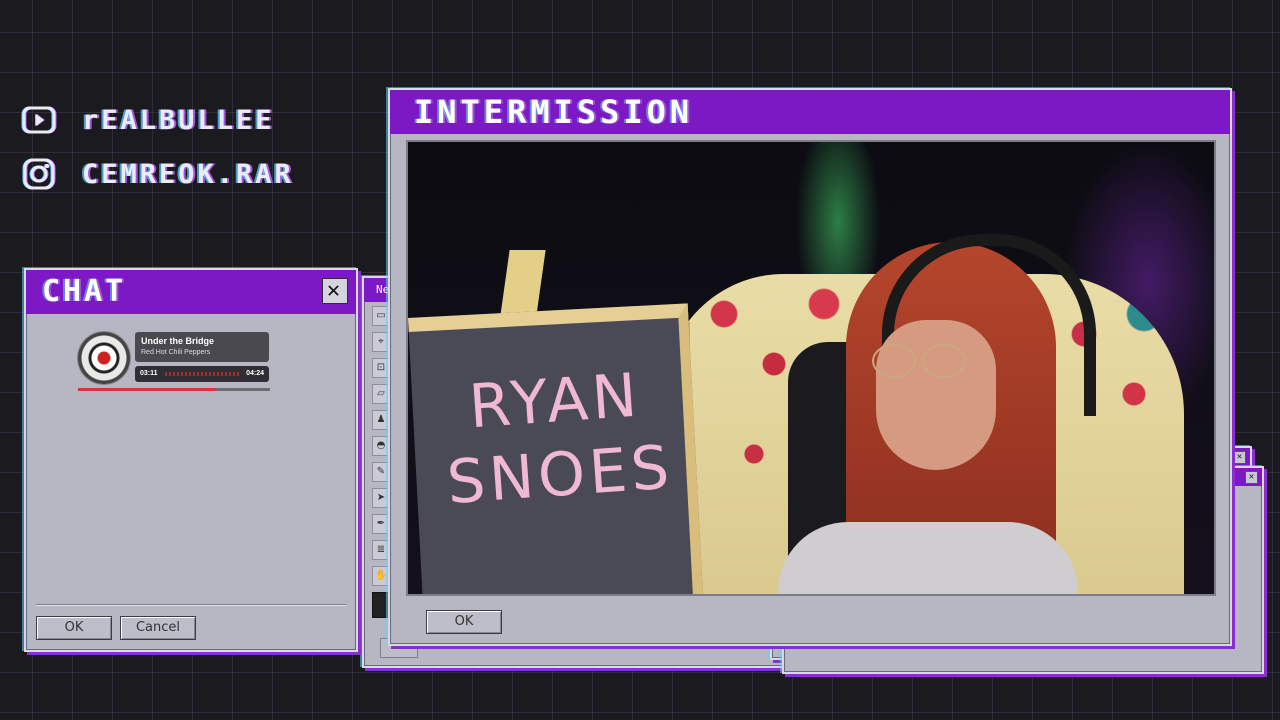  I want to click on track-duration: 04:24, so click(255, 373).